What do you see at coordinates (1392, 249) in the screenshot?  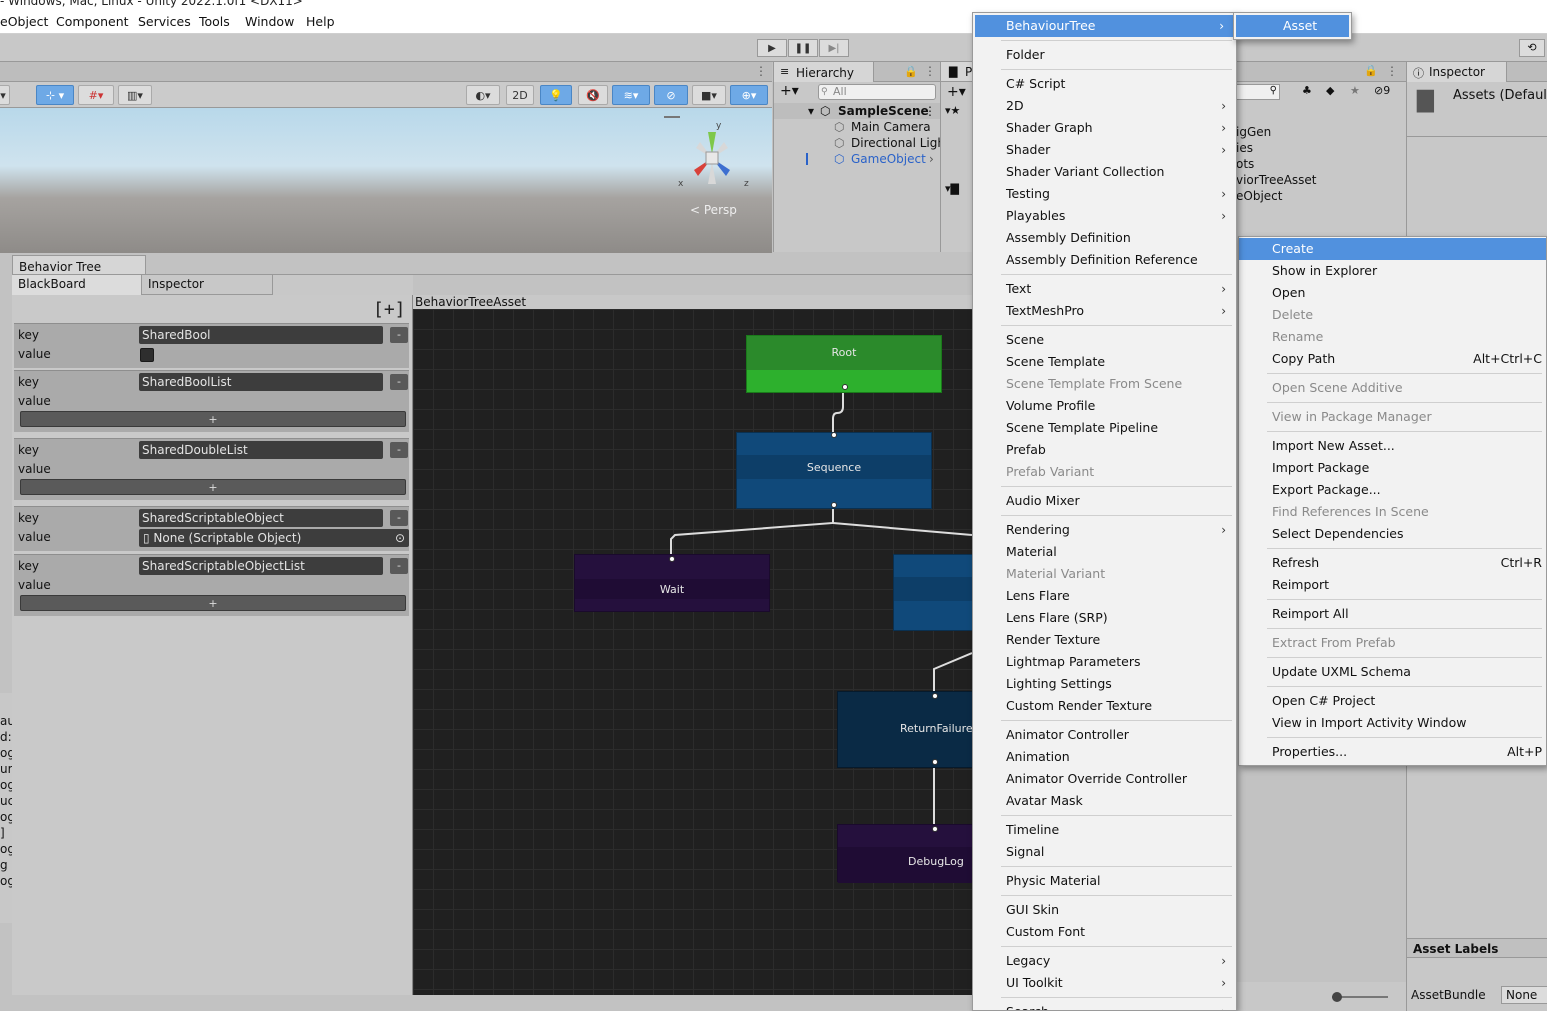 I see `menu-item-create: Create` at bounding box center [1392, 249].